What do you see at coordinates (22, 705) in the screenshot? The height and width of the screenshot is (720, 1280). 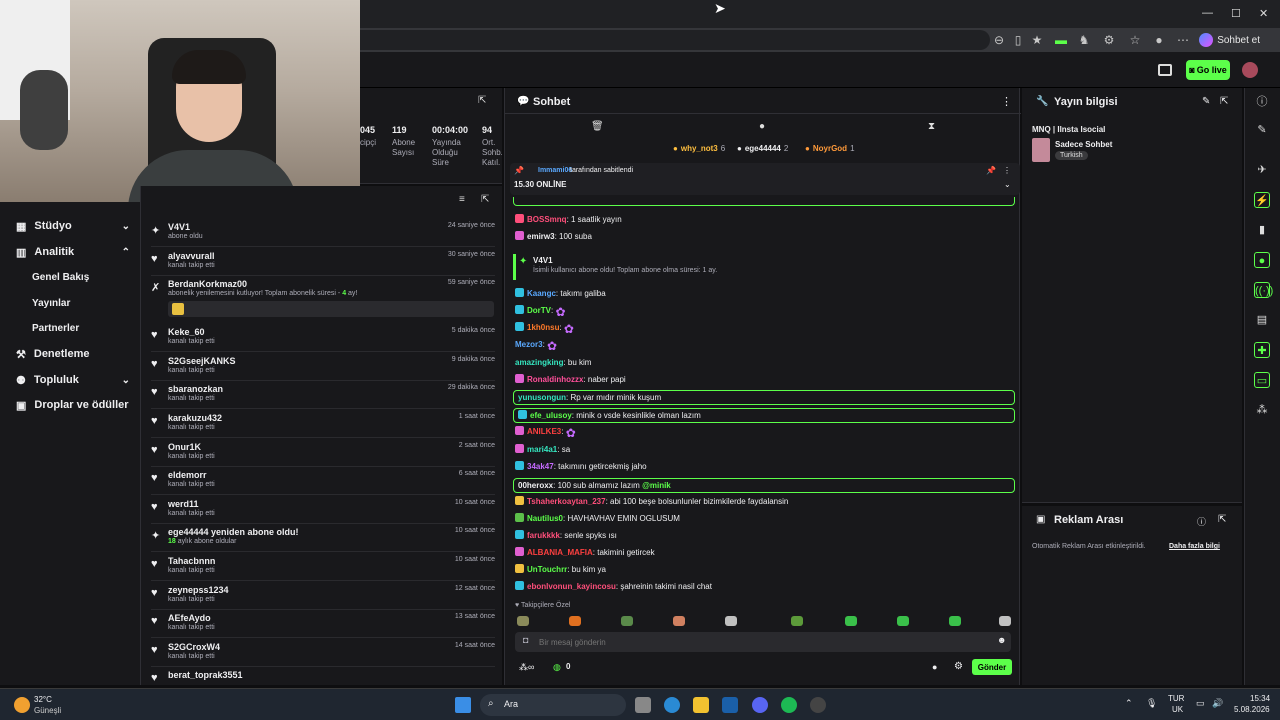 I see `weather-sun-icon` at bounding box center [22, 705].